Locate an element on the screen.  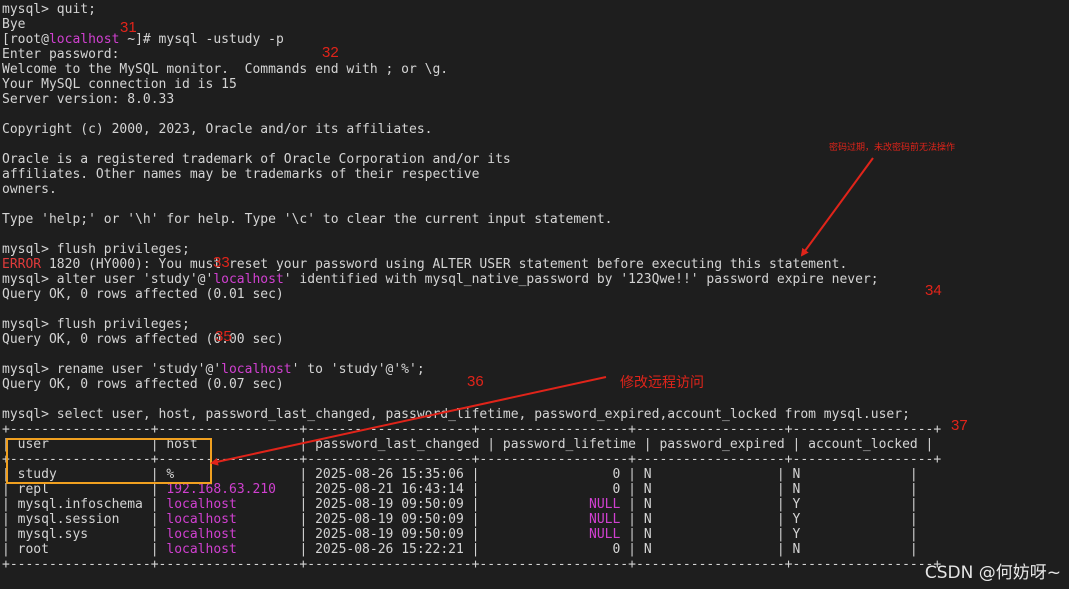
arrow-to-error is located at coordinates (837, 207).